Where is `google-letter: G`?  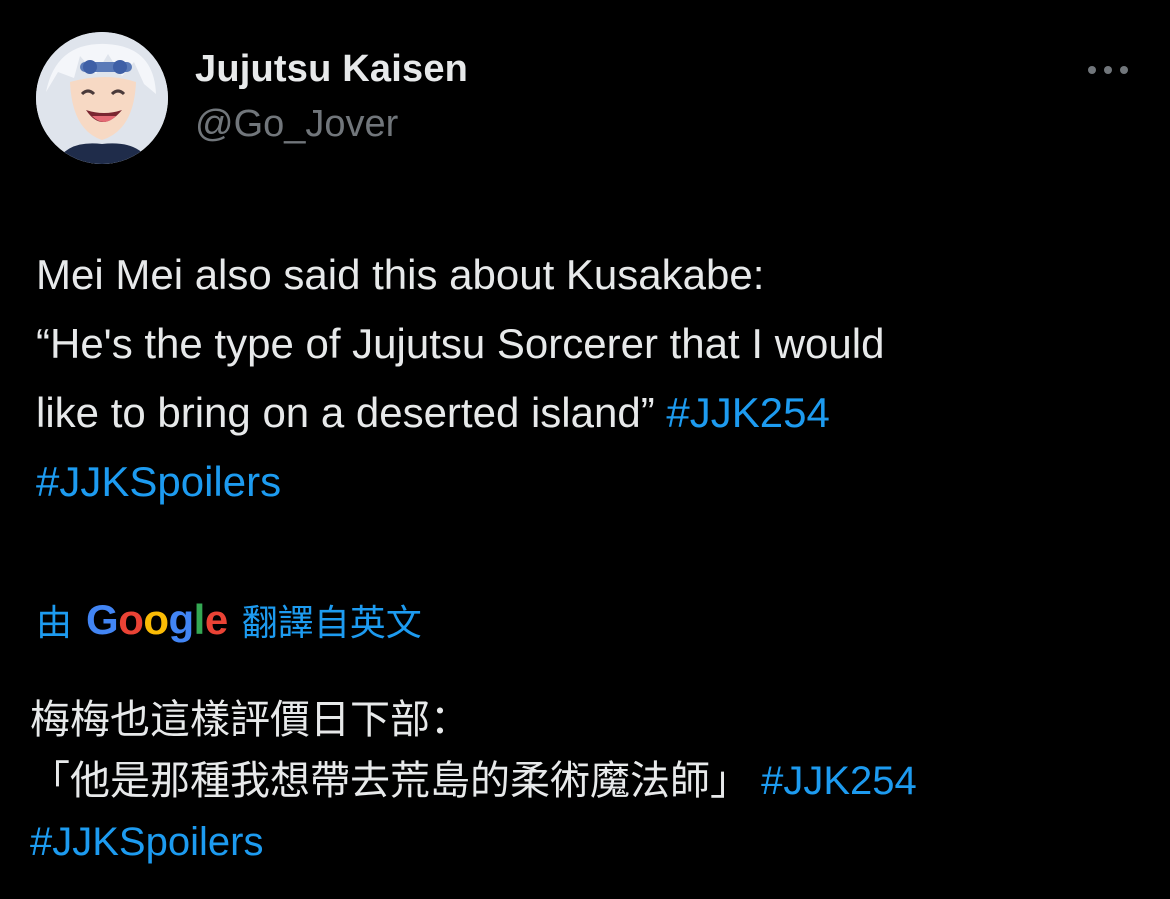
google-letter: G is located at coordinates (102, 619).